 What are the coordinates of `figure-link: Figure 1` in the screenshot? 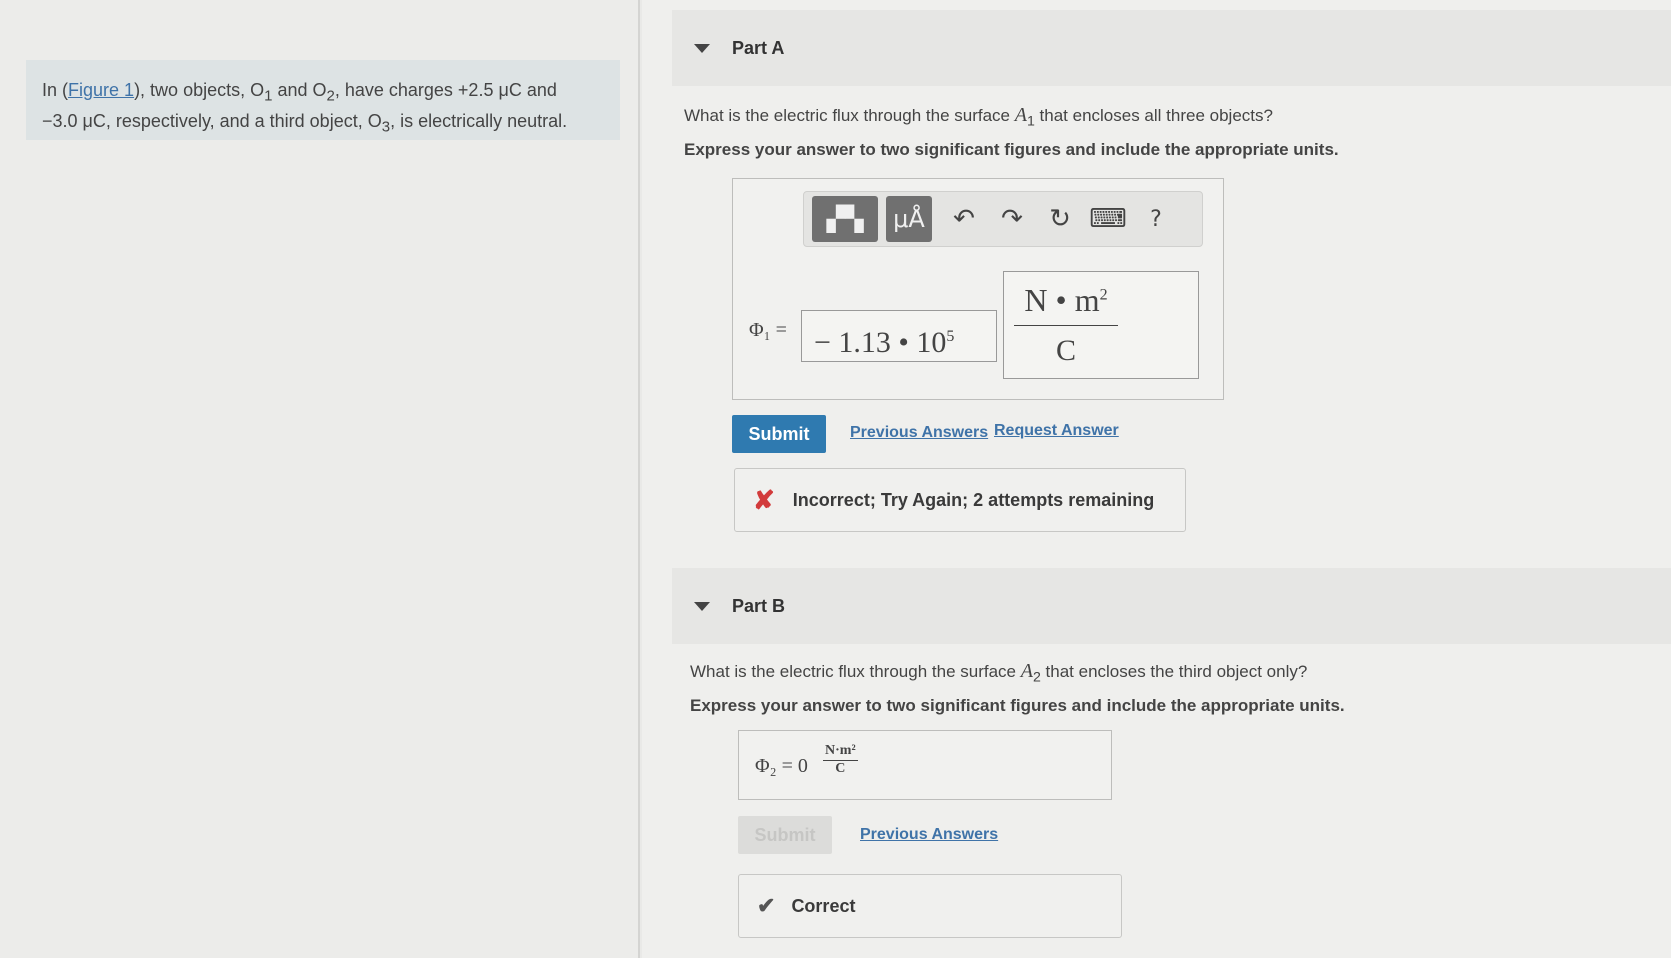 It's located at (101, 90).